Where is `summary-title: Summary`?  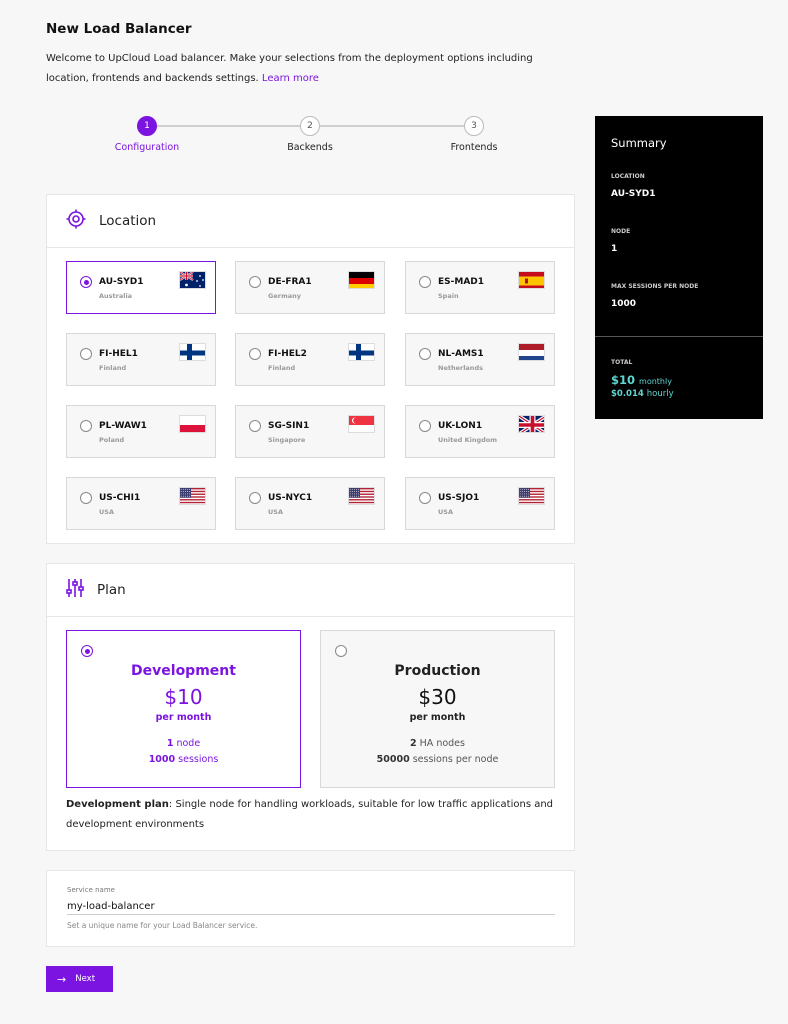
summary-title: Summary is located at coordinates (639, 143).